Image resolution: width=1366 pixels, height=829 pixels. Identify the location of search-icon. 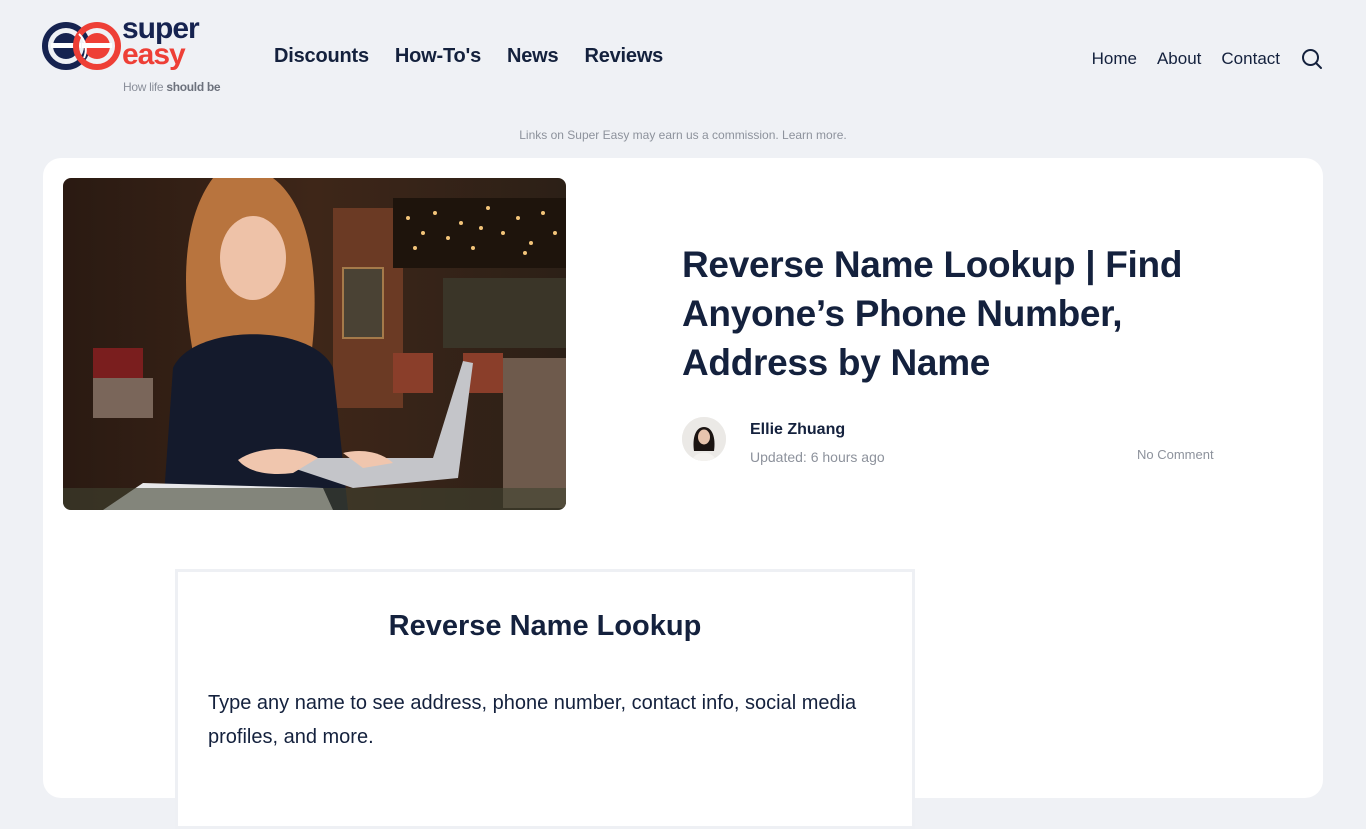
(1312, 59).